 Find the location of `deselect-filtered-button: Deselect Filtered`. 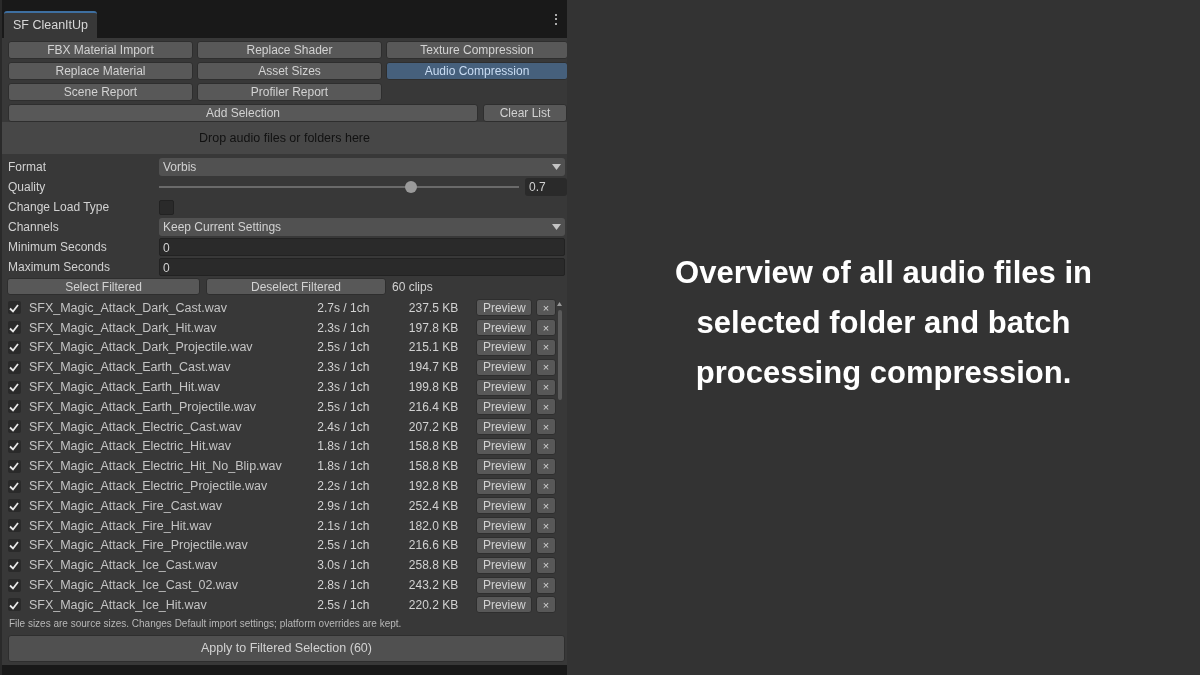

deselect-filtered-button: Deselect Filtered is located at coordinates (296, 286).